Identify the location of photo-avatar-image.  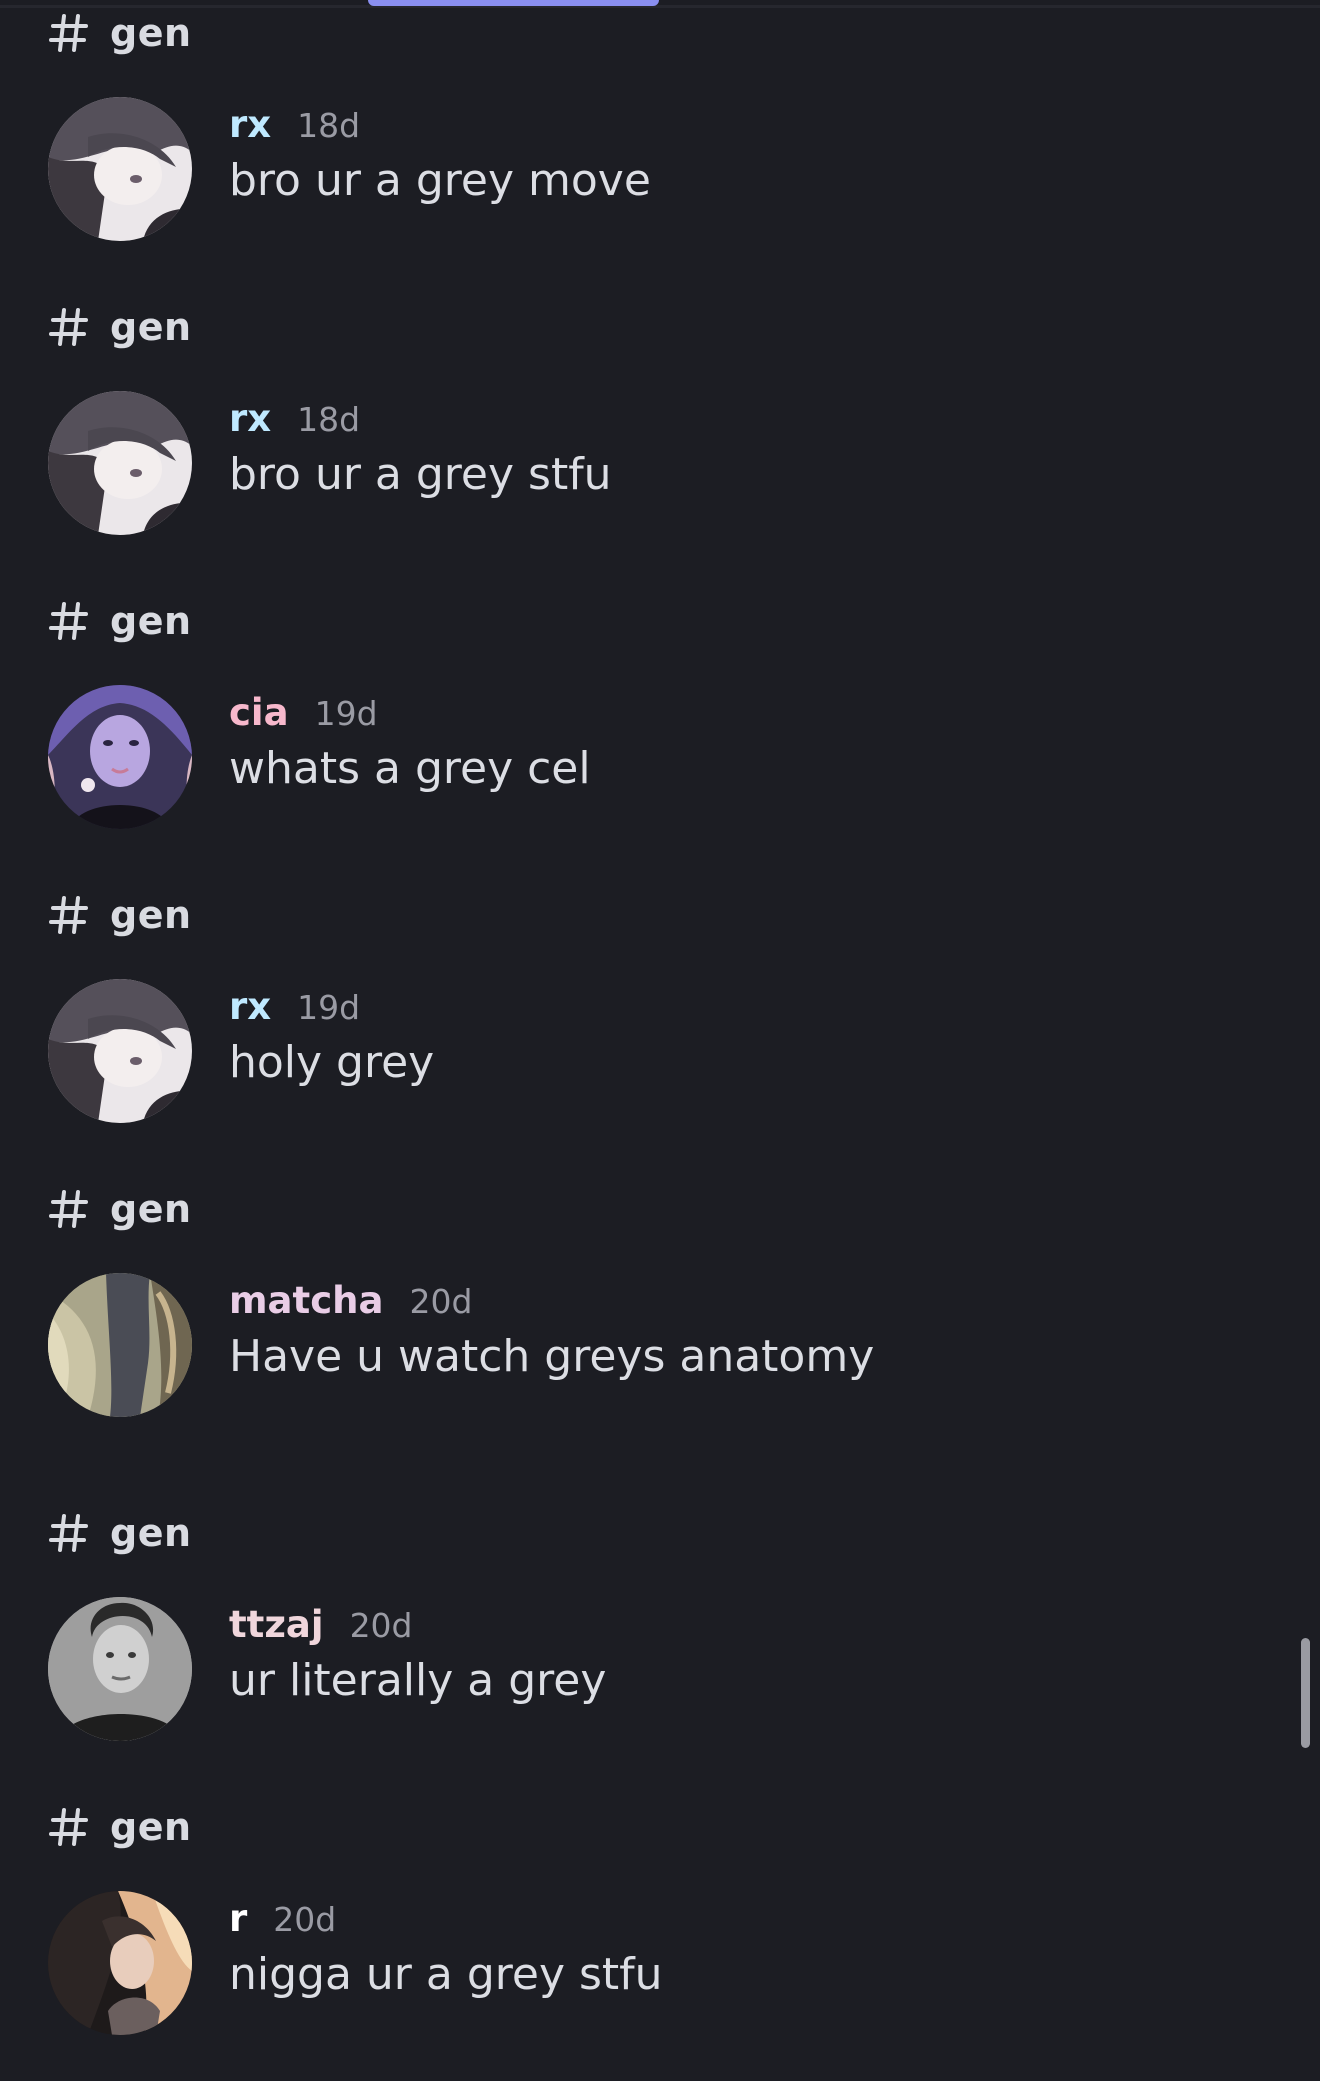
(120, 1345).